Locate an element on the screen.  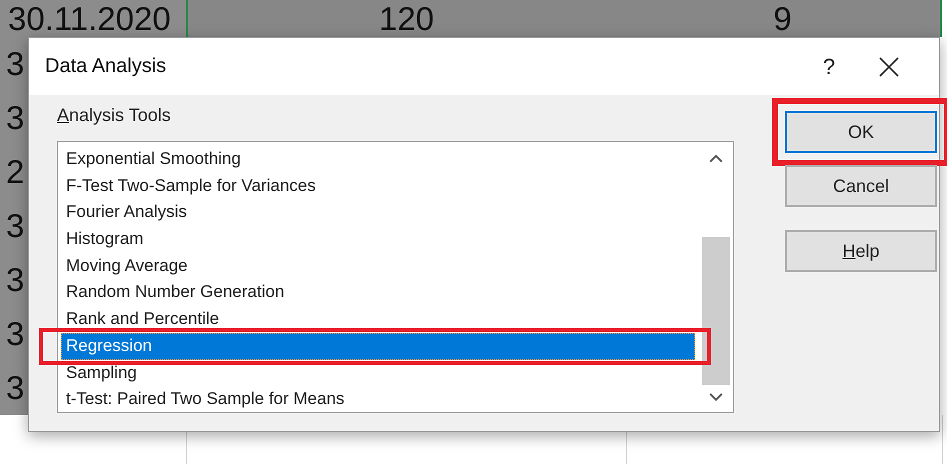
list-item: Fourier Analysis is located at coordinates (378, 212).